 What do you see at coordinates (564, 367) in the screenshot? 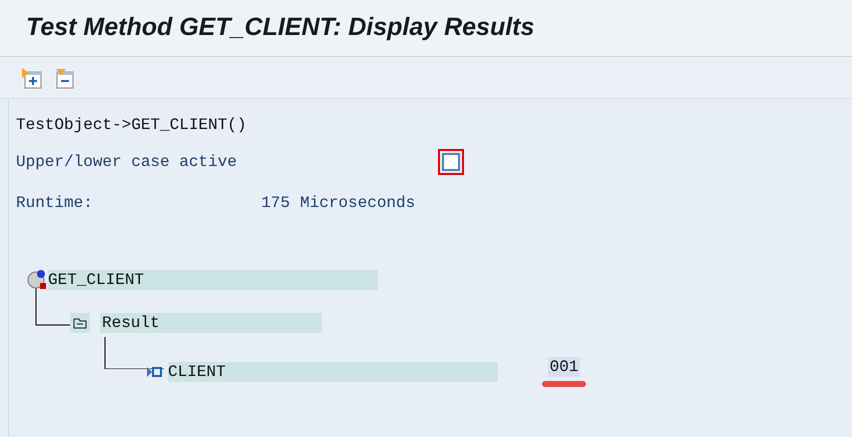
I see `result-value: 001` at bounding box center [564, 367].